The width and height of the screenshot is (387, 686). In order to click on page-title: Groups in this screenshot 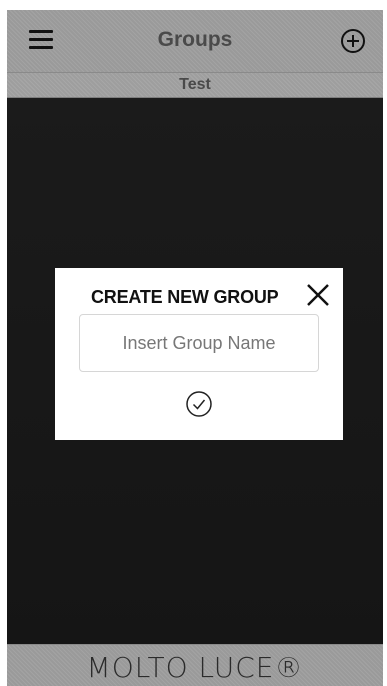, I will do `click(195, 39)`.